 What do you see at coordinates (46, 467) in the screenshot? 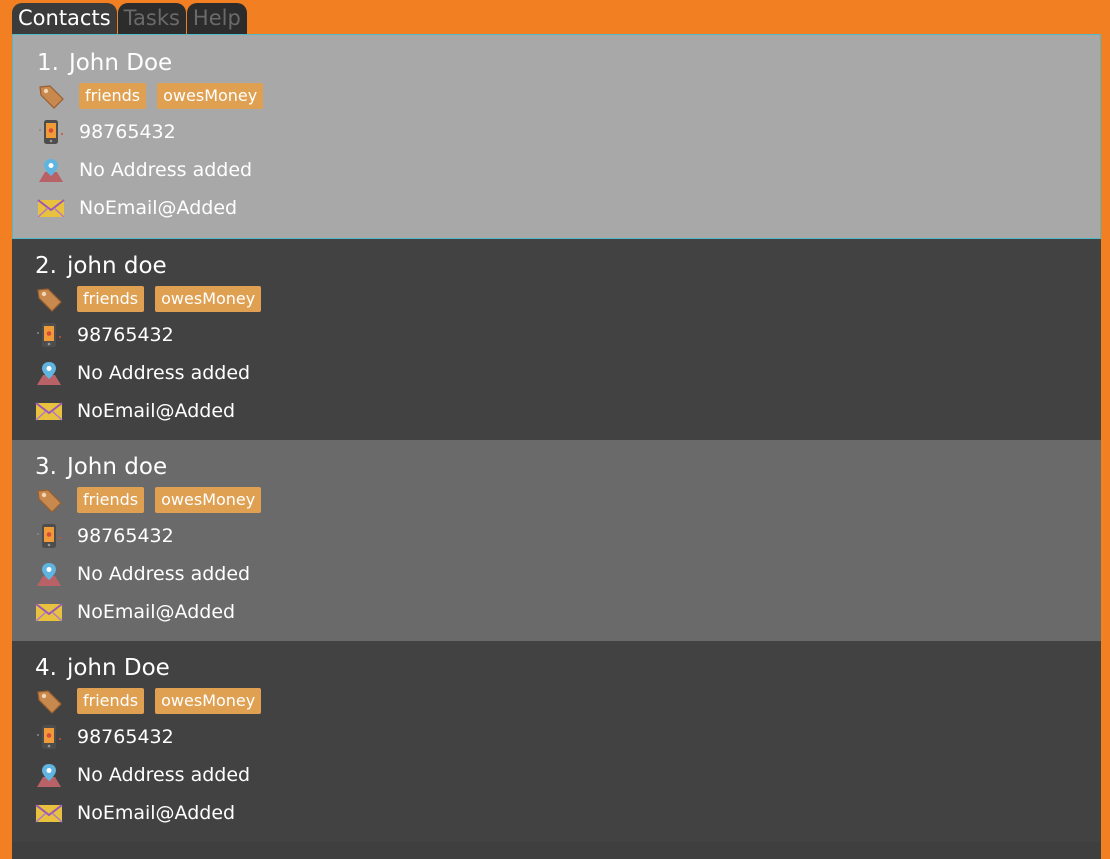
I see `contact-index: 3.` at bounding box center [46, 467].